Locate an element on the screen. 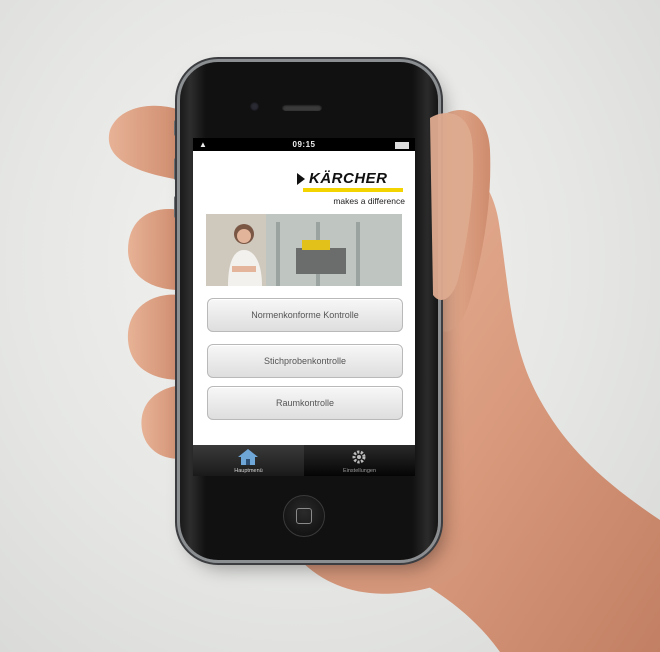 Image resolution: width=660 pixels, height=652 pixels. thumb-overlay is located at coordinates (452, 206).